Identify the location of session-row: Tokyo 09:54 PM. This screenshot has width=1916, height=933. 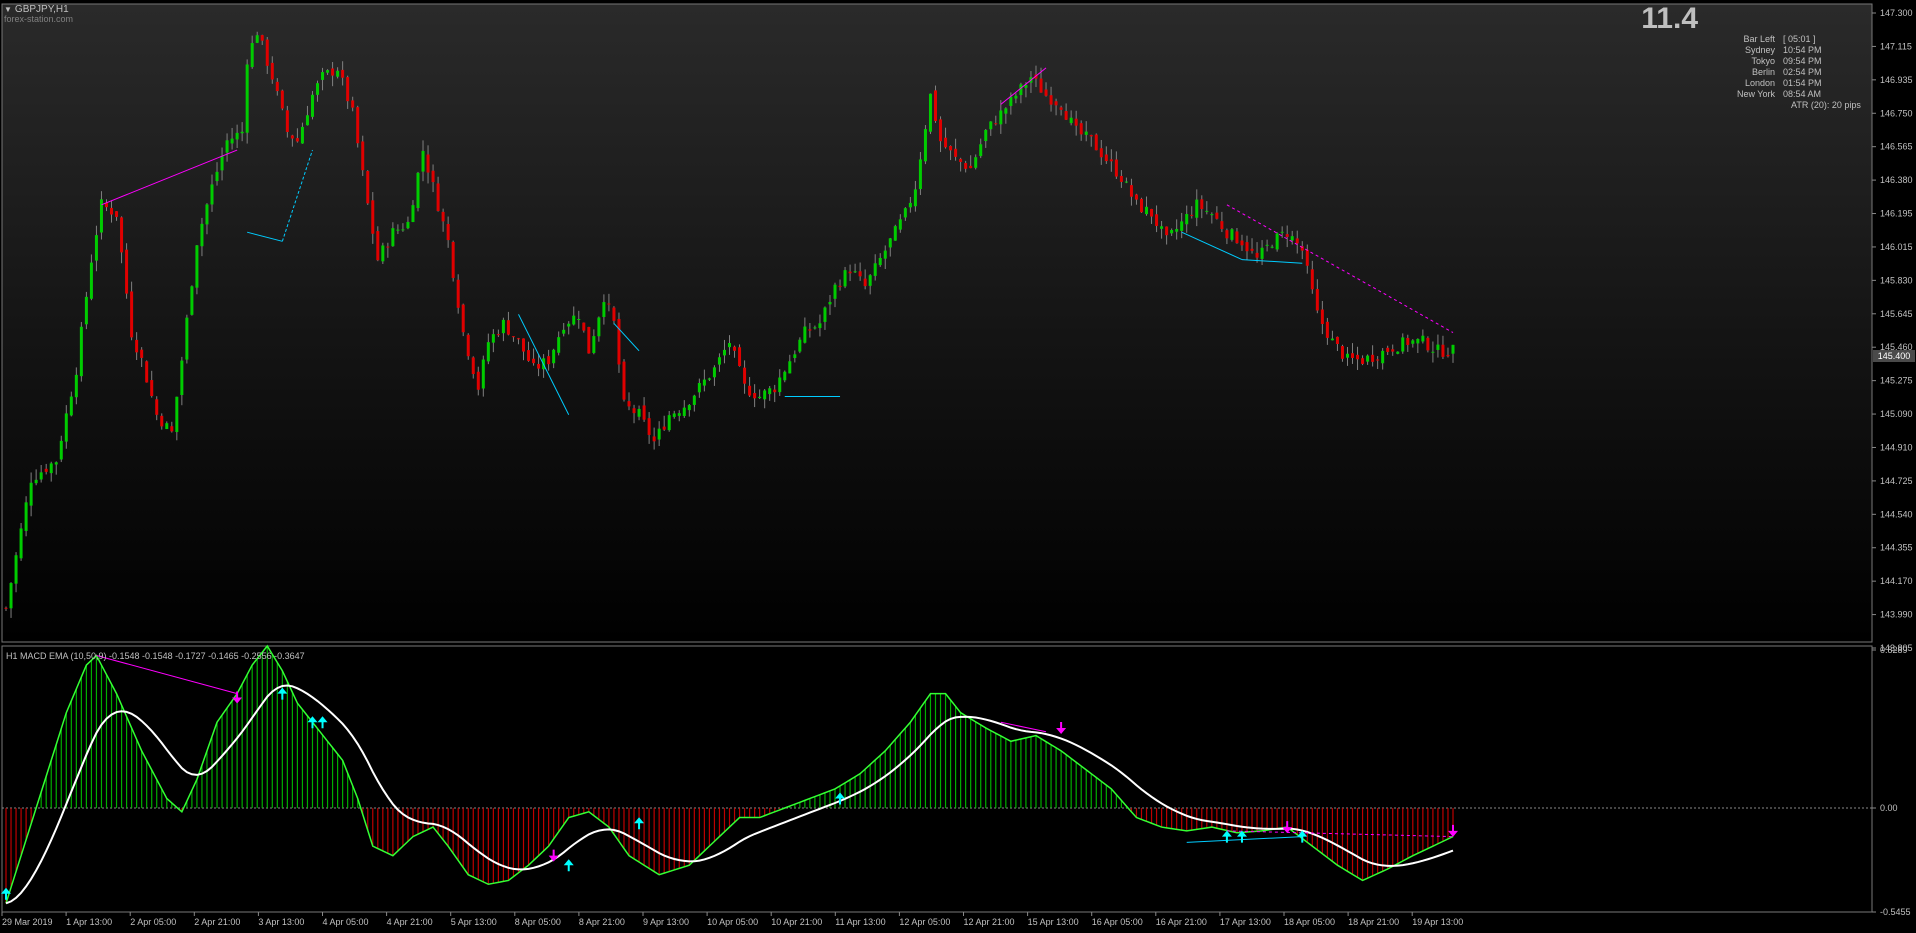
(1775, 61).